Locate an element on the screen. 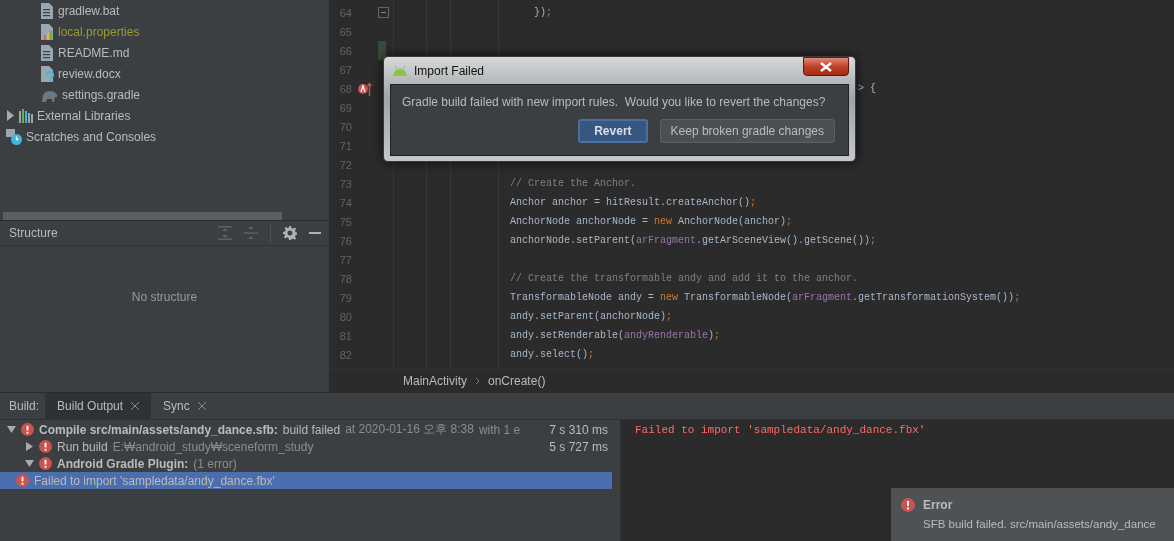  build-detail: at 2020-01-16 오후 8:38 is located at coordinates (409, 429).